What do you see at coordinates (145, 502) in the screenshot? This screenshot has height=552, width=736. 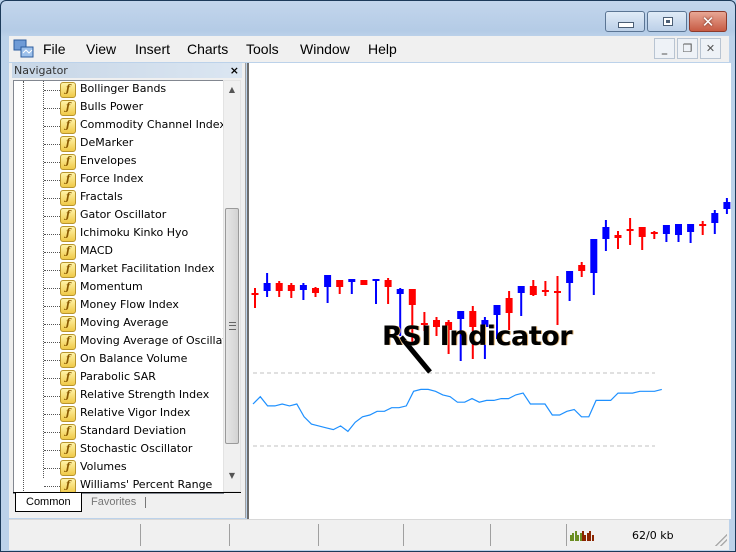 I see `tab-separator` at bounding box center [145, 502].